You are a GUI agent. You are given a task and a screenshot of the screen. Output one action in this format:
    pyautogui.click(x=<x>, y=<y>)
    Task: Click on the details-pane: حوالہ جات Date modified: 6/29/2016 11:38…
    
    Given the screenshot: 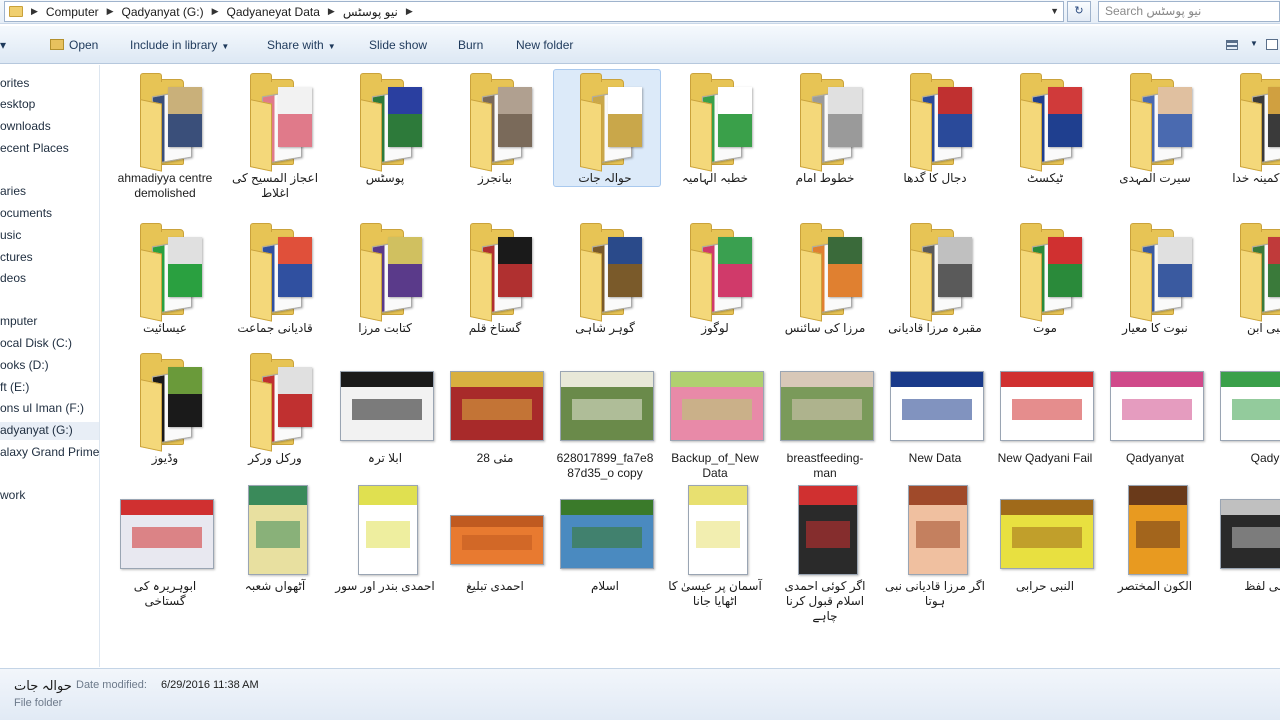 What is the action you would take?
    pyautogui.click(x=640, y=694)
    